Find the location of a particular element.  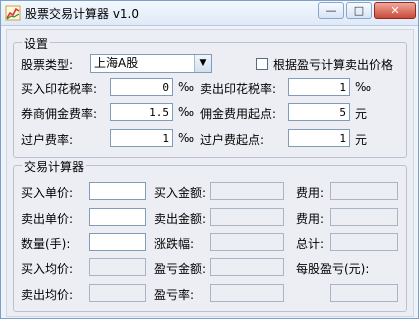

per-share-profit-label: 每股盈亏(元): is located at coordinates (333, 269).